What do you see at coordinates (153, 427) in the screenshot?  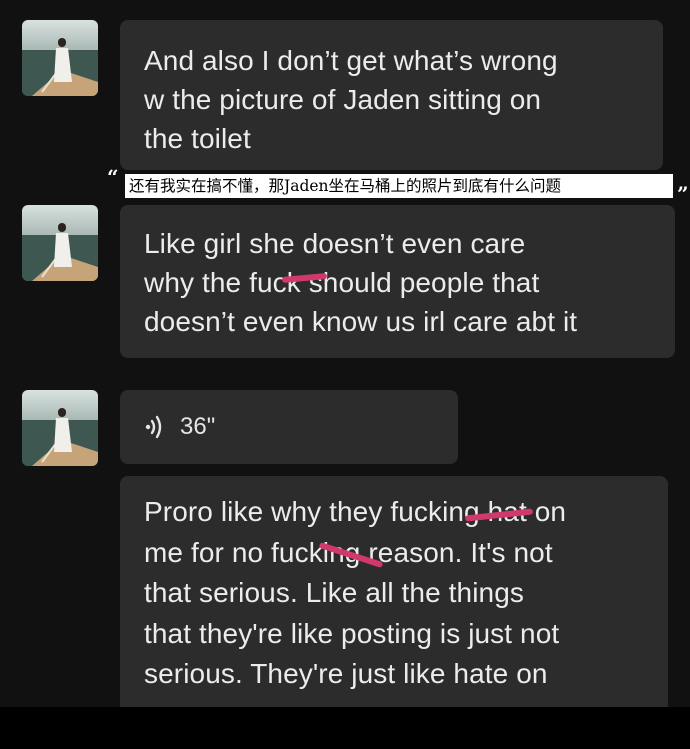 I see `voice-wave-icon` at bounding box center [153, 427].